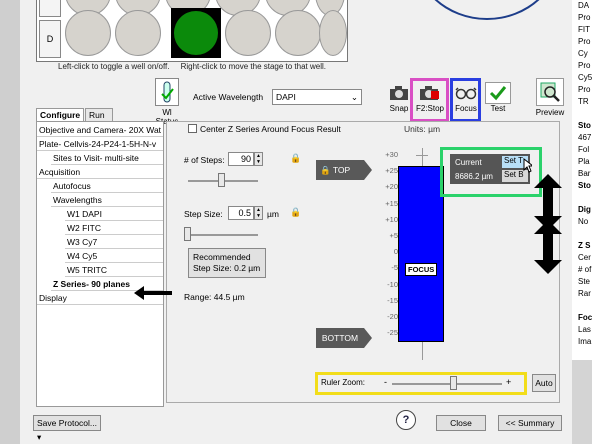  What do you see at coordinates (214, 297) in the screenshot?
I see `range-text: Range: 44.5 µm` at bounding box center [214, 297].